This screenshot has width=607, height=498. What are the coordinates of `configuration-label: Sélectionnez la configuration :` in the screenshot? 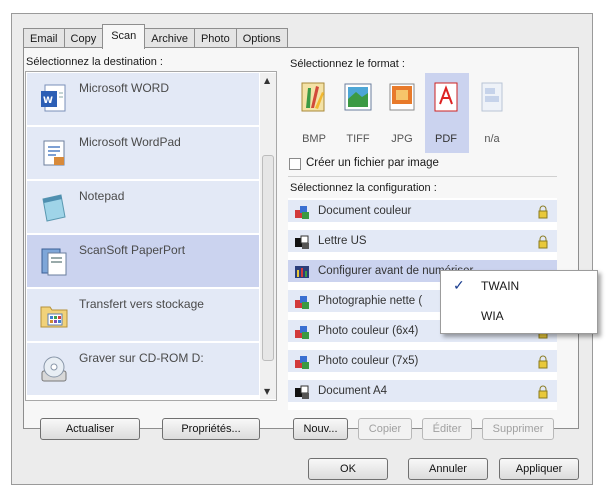 It's located at (363, 188).